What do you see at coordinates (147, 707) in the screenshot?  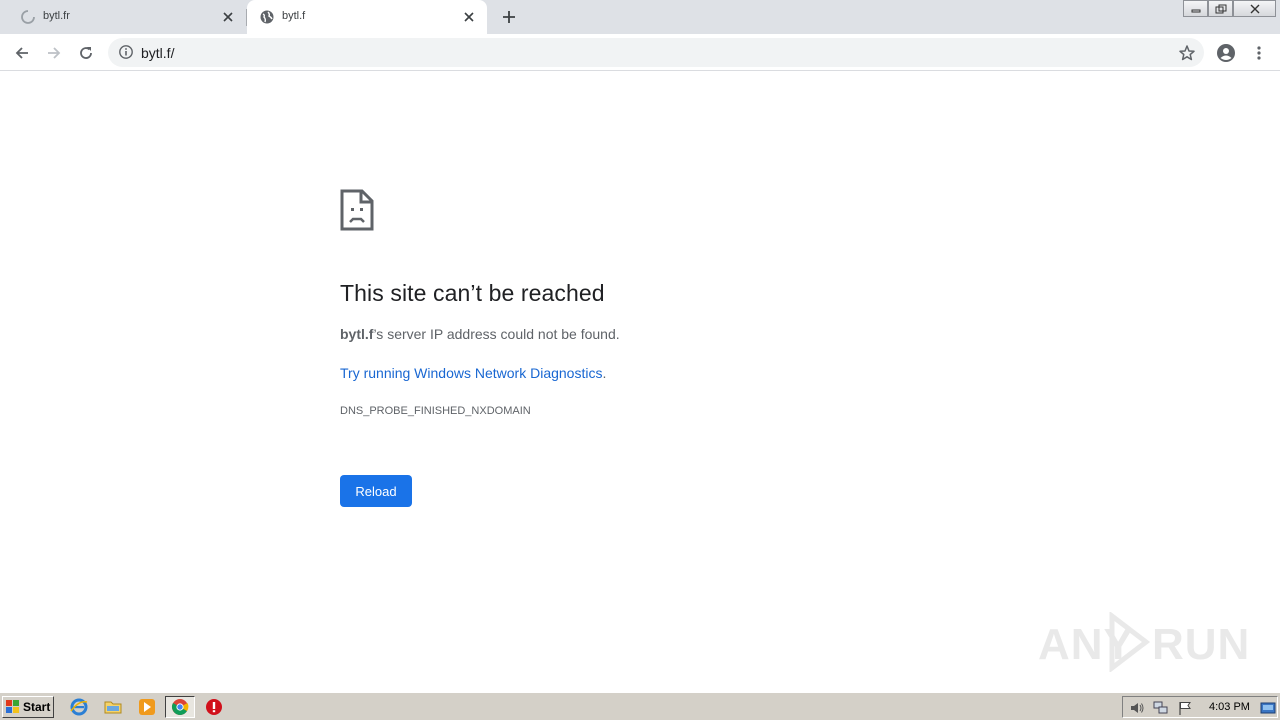 I see `media-player-icon` at bounding box center [147, 707].